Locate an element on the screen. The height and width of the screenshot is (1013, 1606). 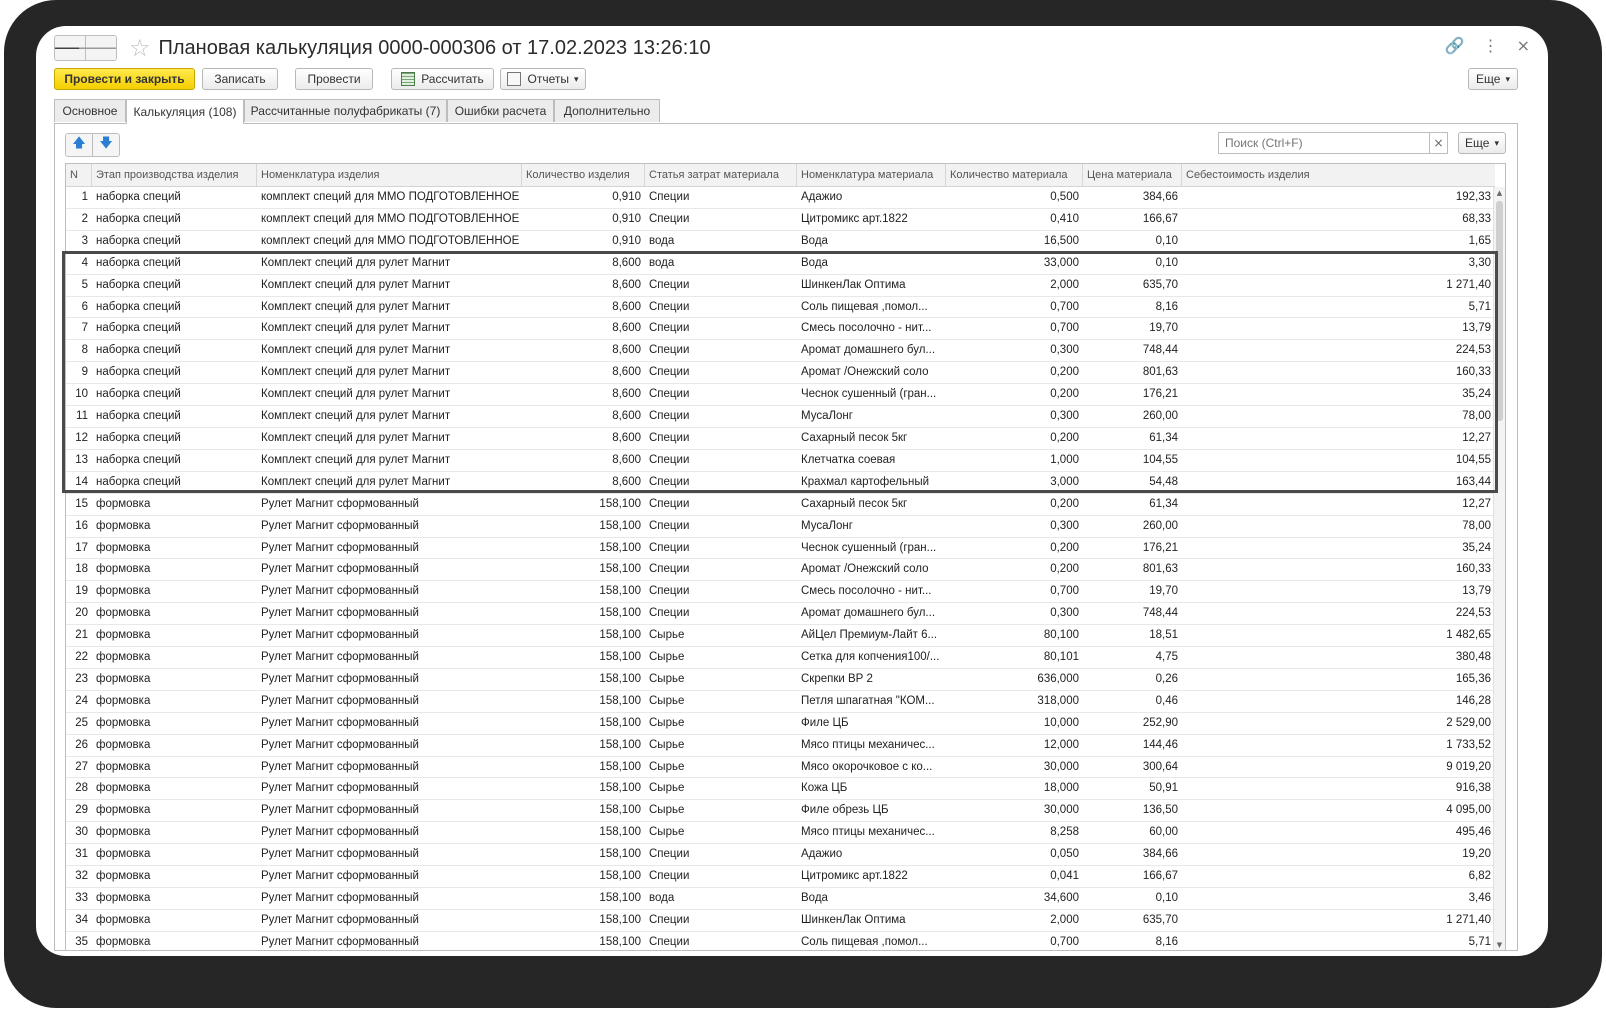
column-header-material-price: Цена материала is located at coordinates (1132, 175).